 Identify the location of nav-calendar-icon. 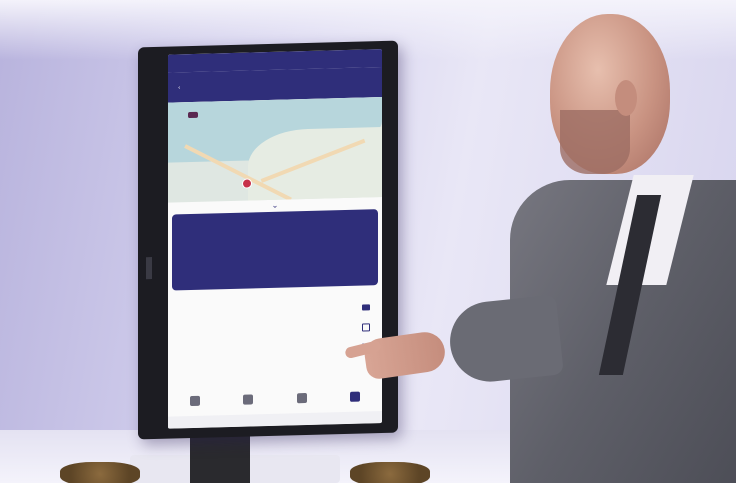
(355, 396).